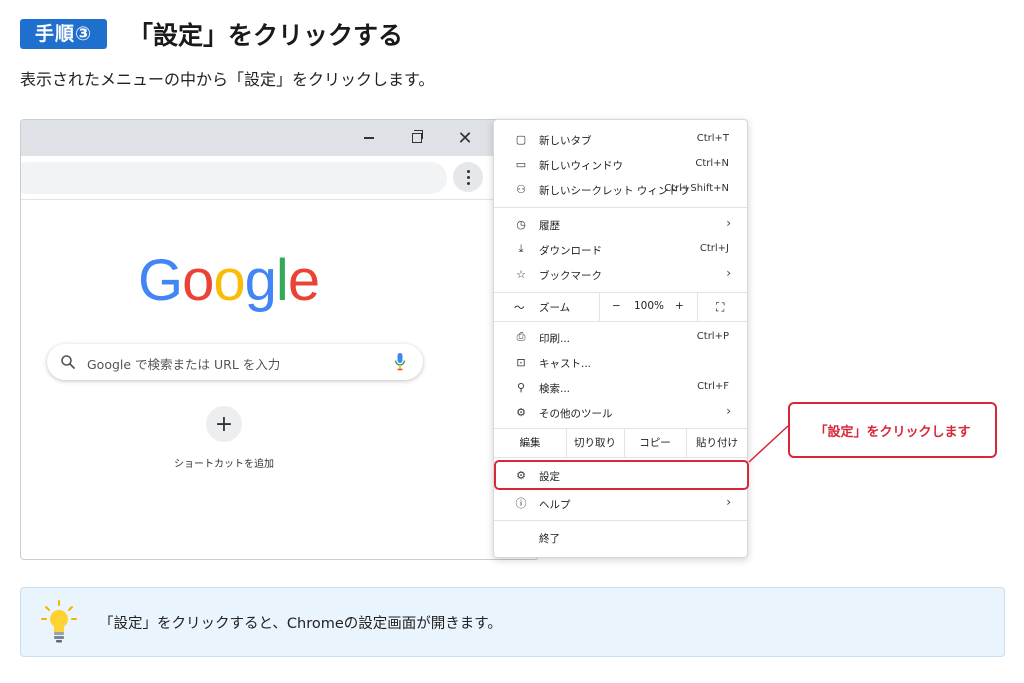 Image resolution: width=1024 pixels, height=683 pixels. I want to click on close-icon: ✕, so click(465, 138).